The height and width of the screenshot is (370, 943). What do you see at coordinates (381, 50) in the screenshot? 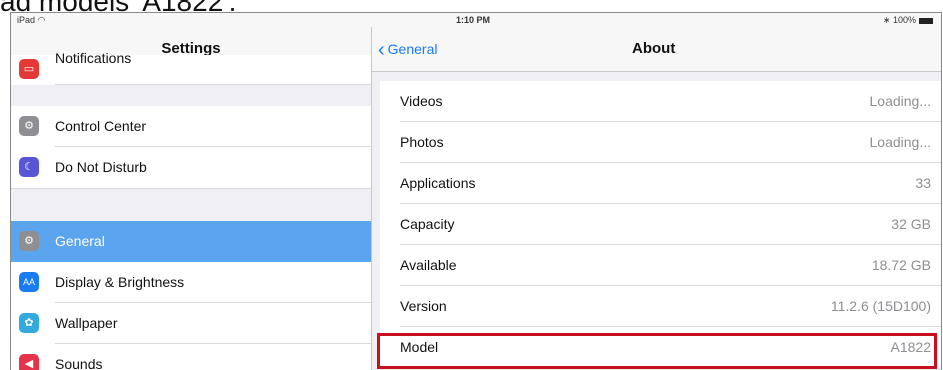
I see `chevron-left-icon: ‹` at bounding box center [381, 50].